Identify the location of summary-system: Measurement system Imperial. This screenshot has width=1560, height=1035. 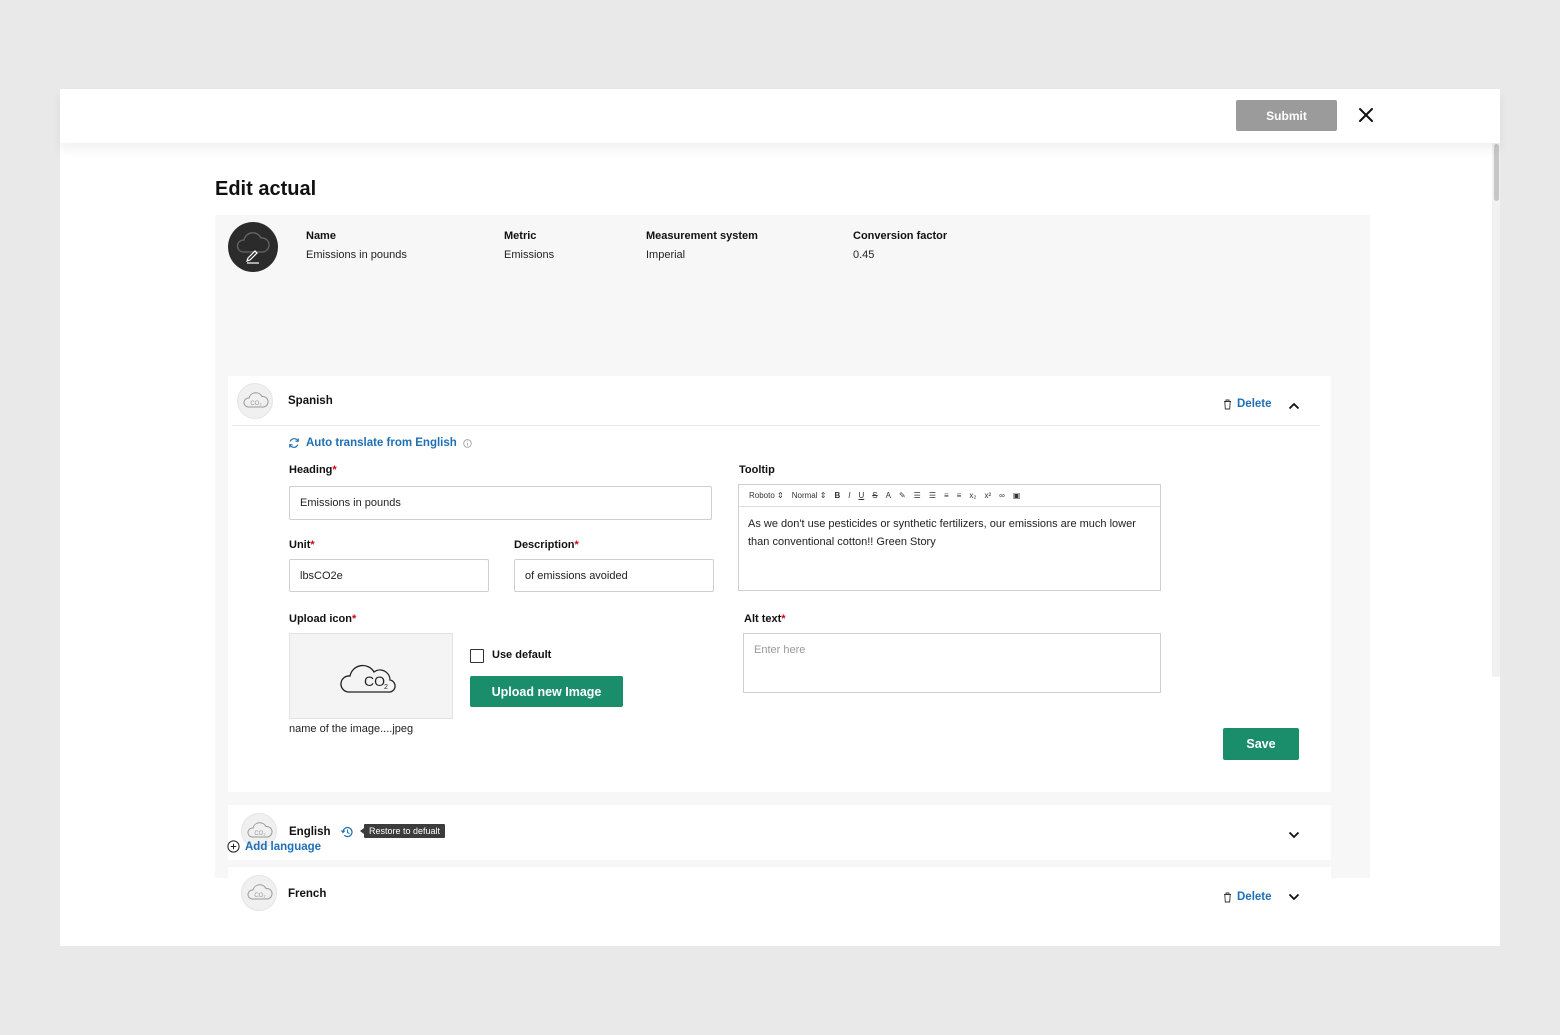
(702, 245).